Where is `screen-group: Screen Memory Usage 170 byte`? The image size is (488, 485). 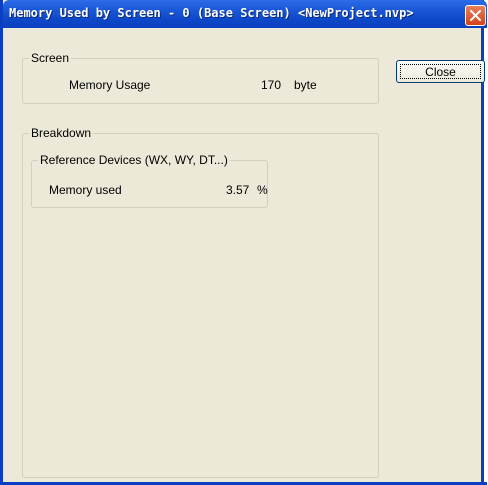 screen-group: Screen Memory Usage 170 byte is located at coordinates (200, 77).